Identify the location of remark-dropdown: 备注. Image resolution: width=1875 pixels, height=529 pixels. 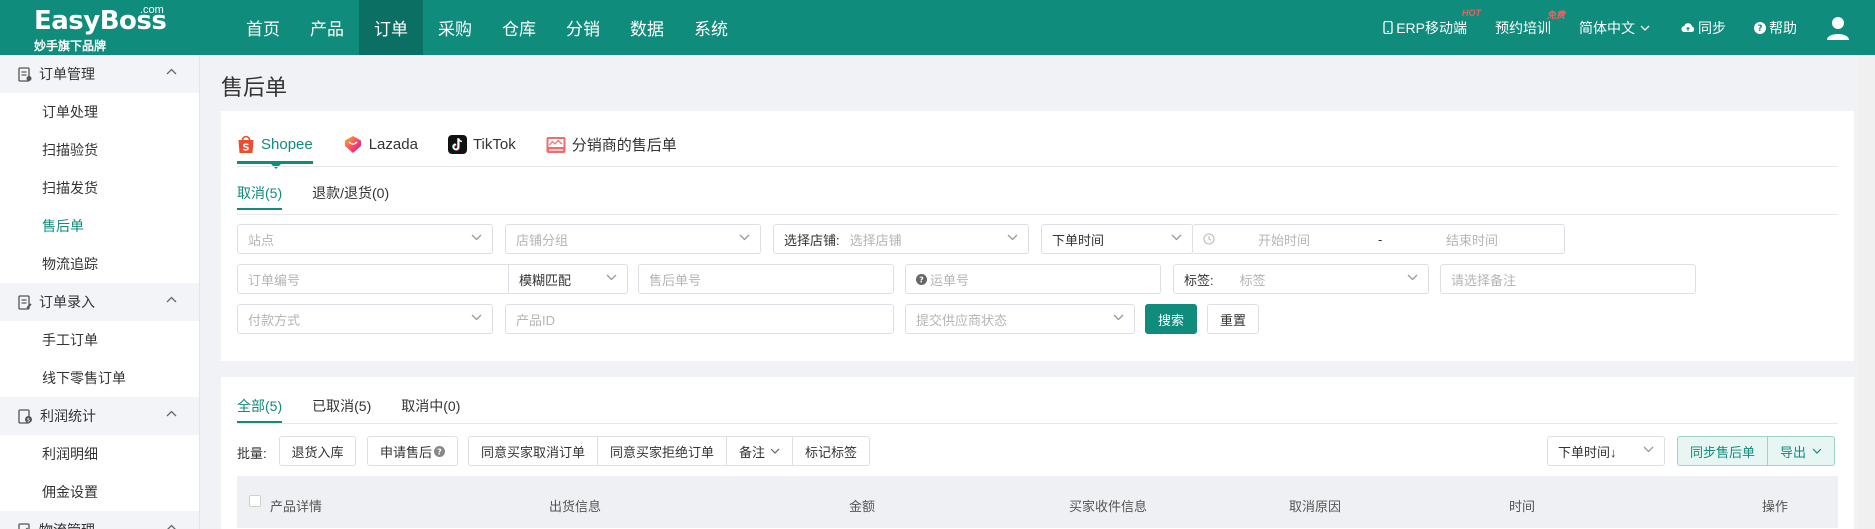
(760, 451).